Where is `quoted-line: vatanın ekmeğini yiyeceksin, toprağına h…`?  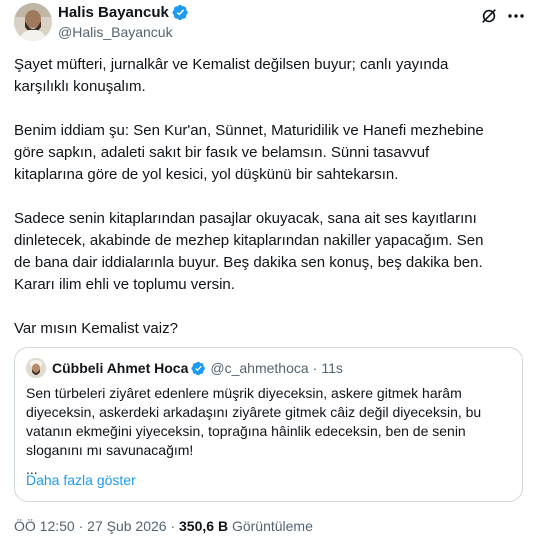
quoted-line: vatanın ekmeğini yiyeceksin, toprağına h… is located at coordinates (246, 431).